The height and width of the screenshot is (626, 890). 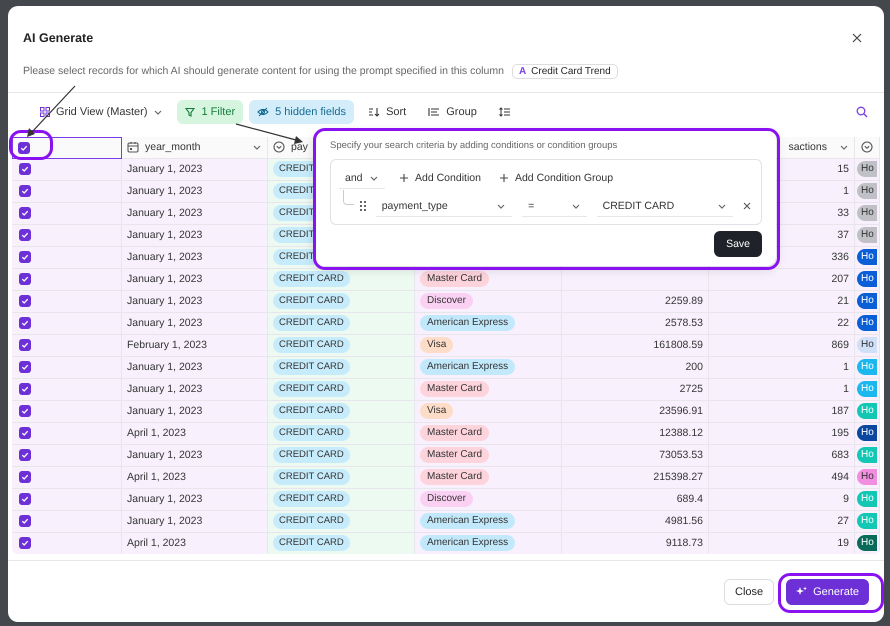 I want to click on hidden-fields-button: 5 hidden fields, so click(x=301, y=112).